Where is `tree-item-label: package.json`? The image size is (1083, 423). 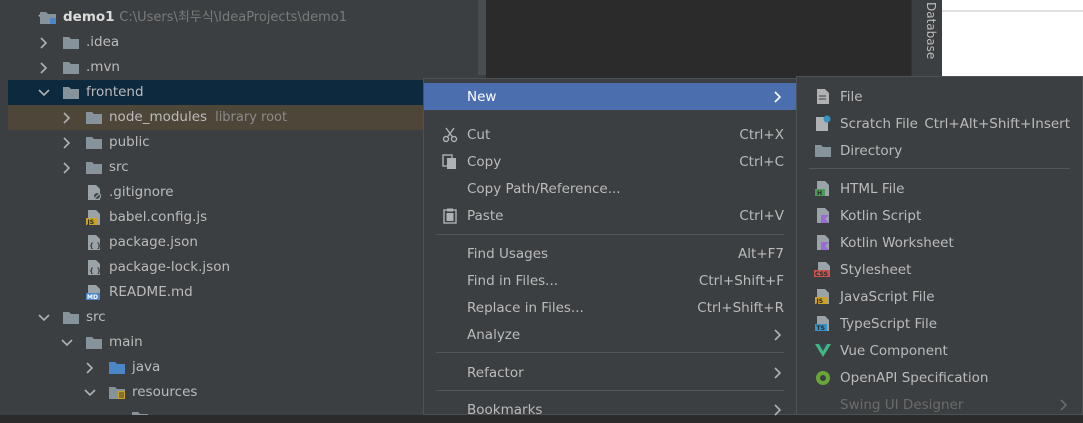
tree-item-label: package.json is located at coordinates (153, 242).